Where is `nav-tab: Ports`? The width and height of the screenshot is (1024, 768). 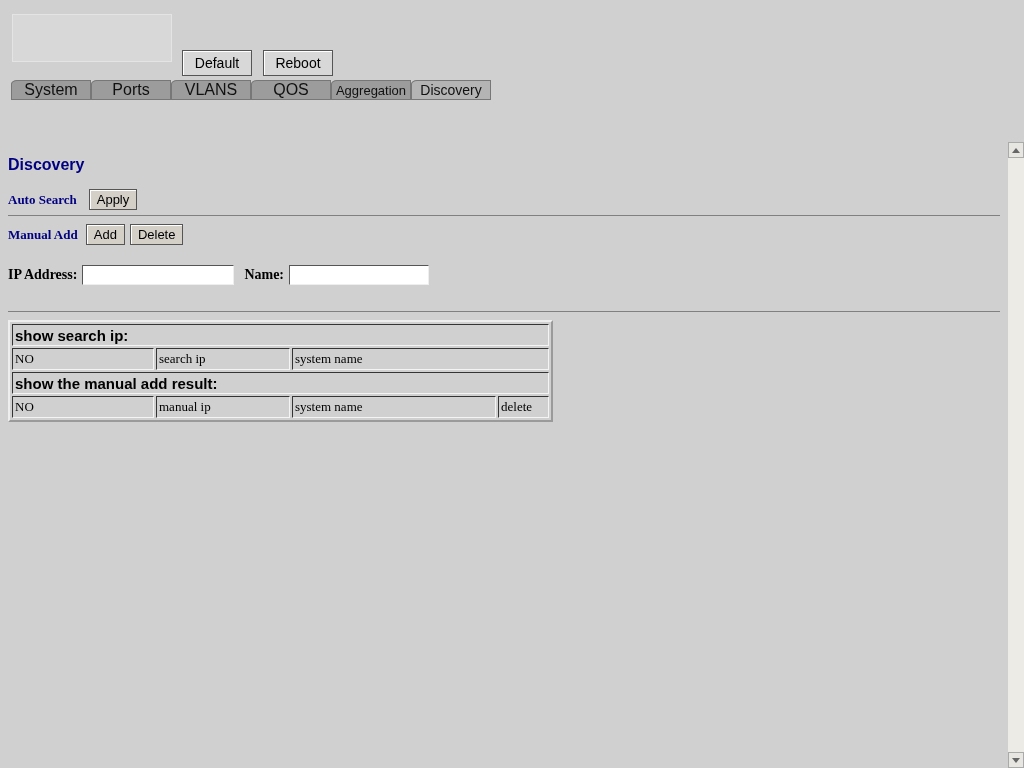 nav-tab: Ports is located at coordinates (131, 90).